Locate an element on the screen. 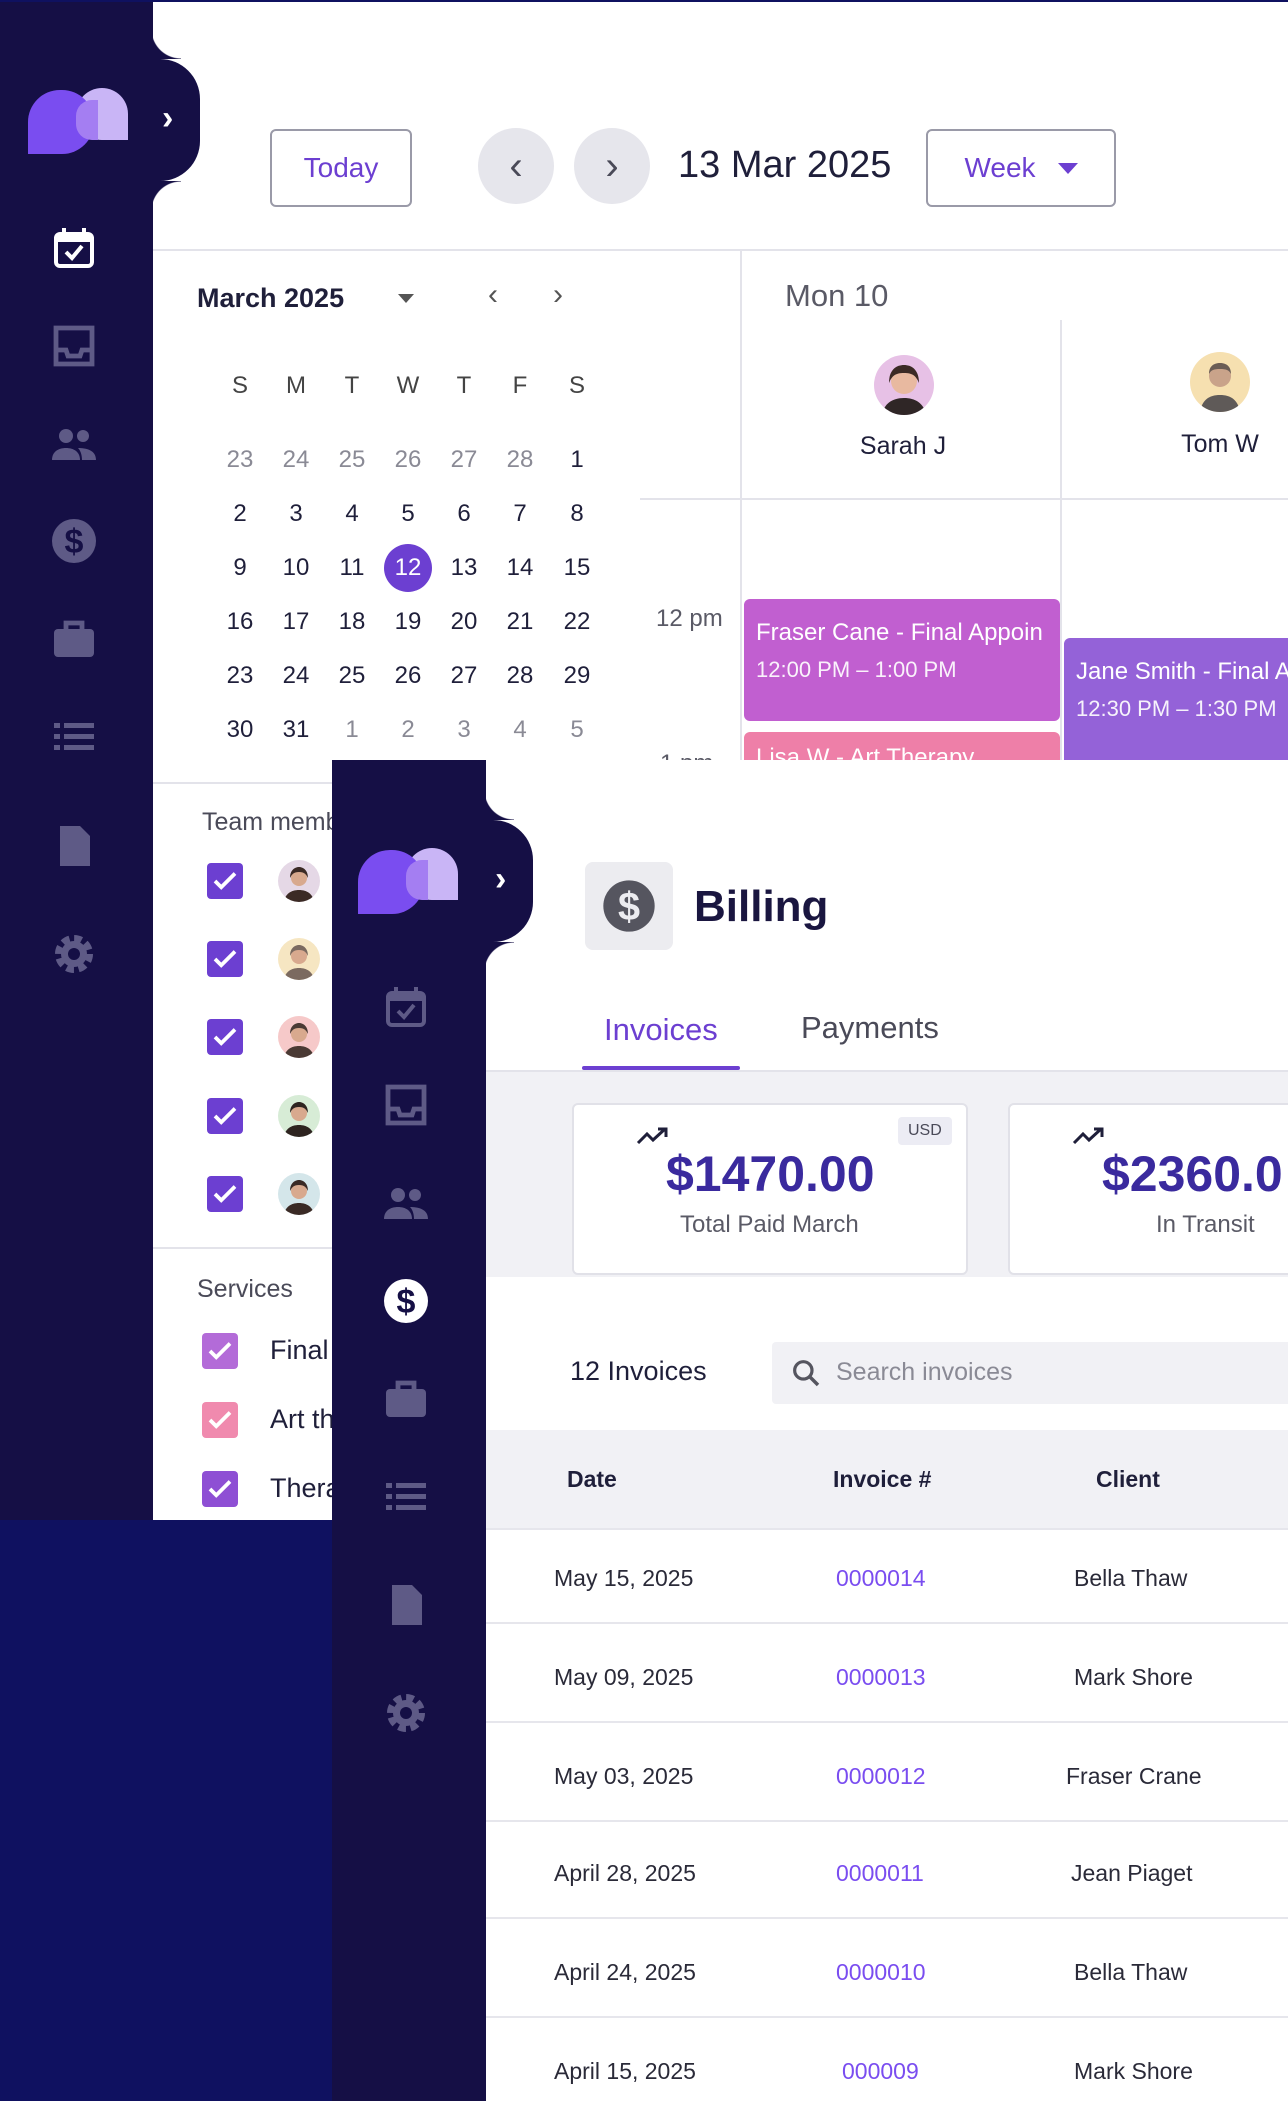 This screenshot has height=2101, width=1288. calendar-day: 10 is located at coordinates (296, 568).